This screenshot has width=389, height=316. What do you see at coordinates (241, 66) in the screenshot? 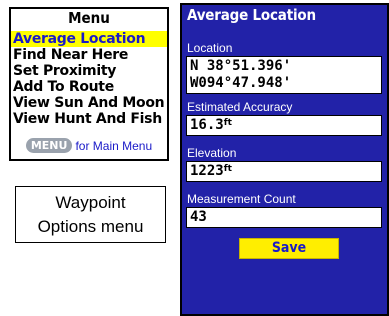
I see `latitude-value: N 38°51.396'` at bounding box center [241, 66].